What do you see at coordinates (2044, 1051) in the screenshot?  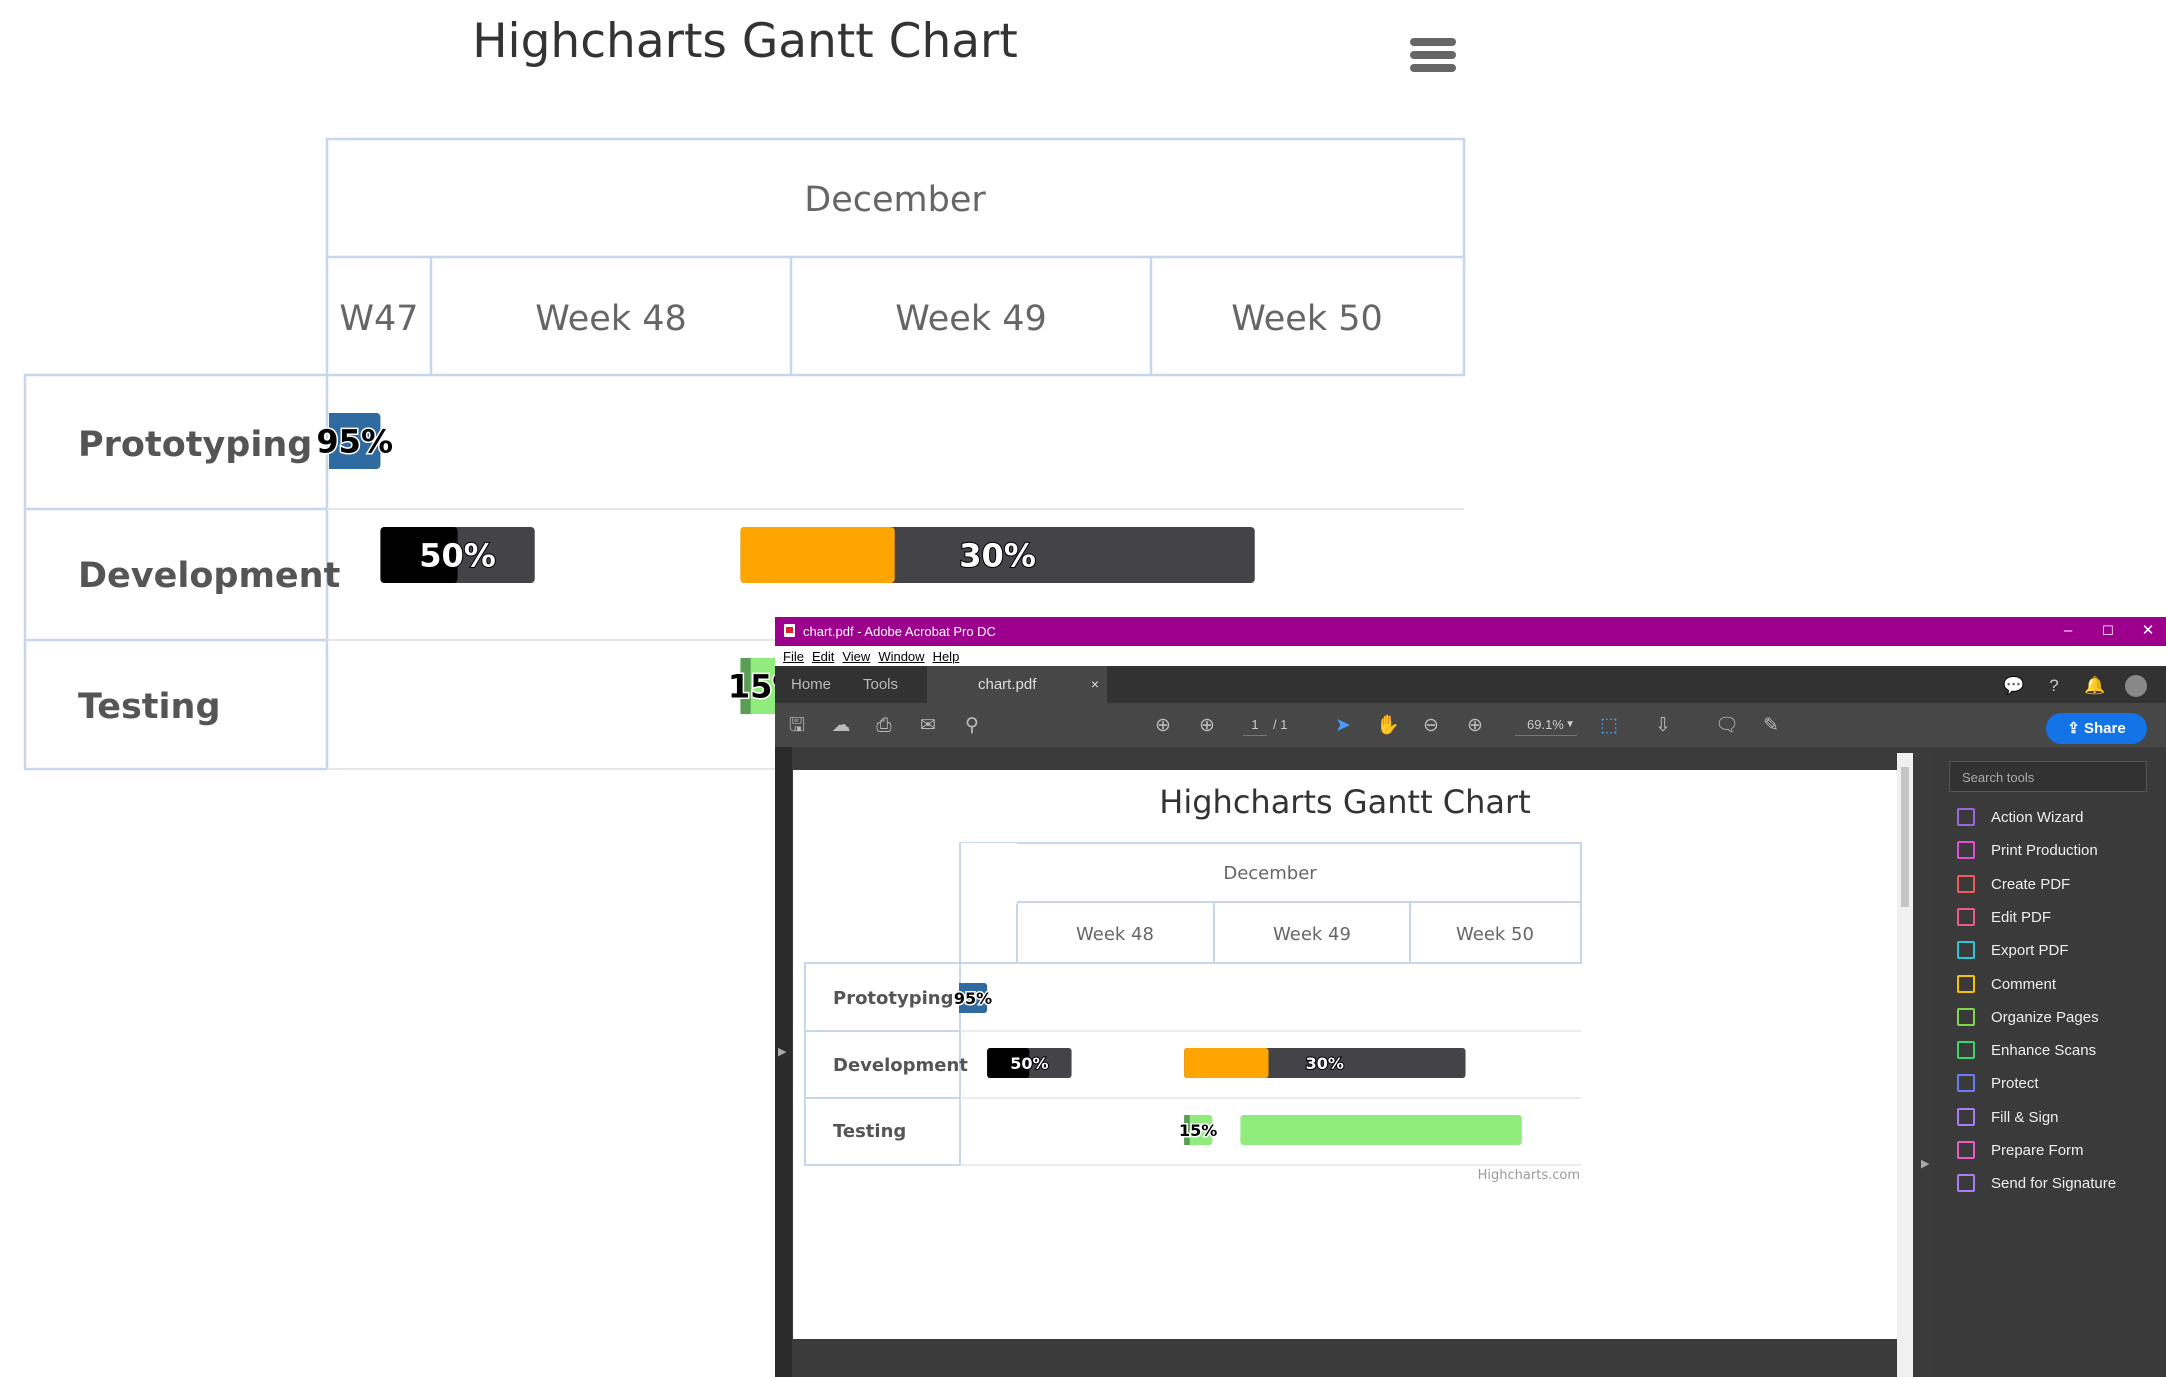 I see `tool-label: Enhance Scans` at bounding box center [2044, 1051].